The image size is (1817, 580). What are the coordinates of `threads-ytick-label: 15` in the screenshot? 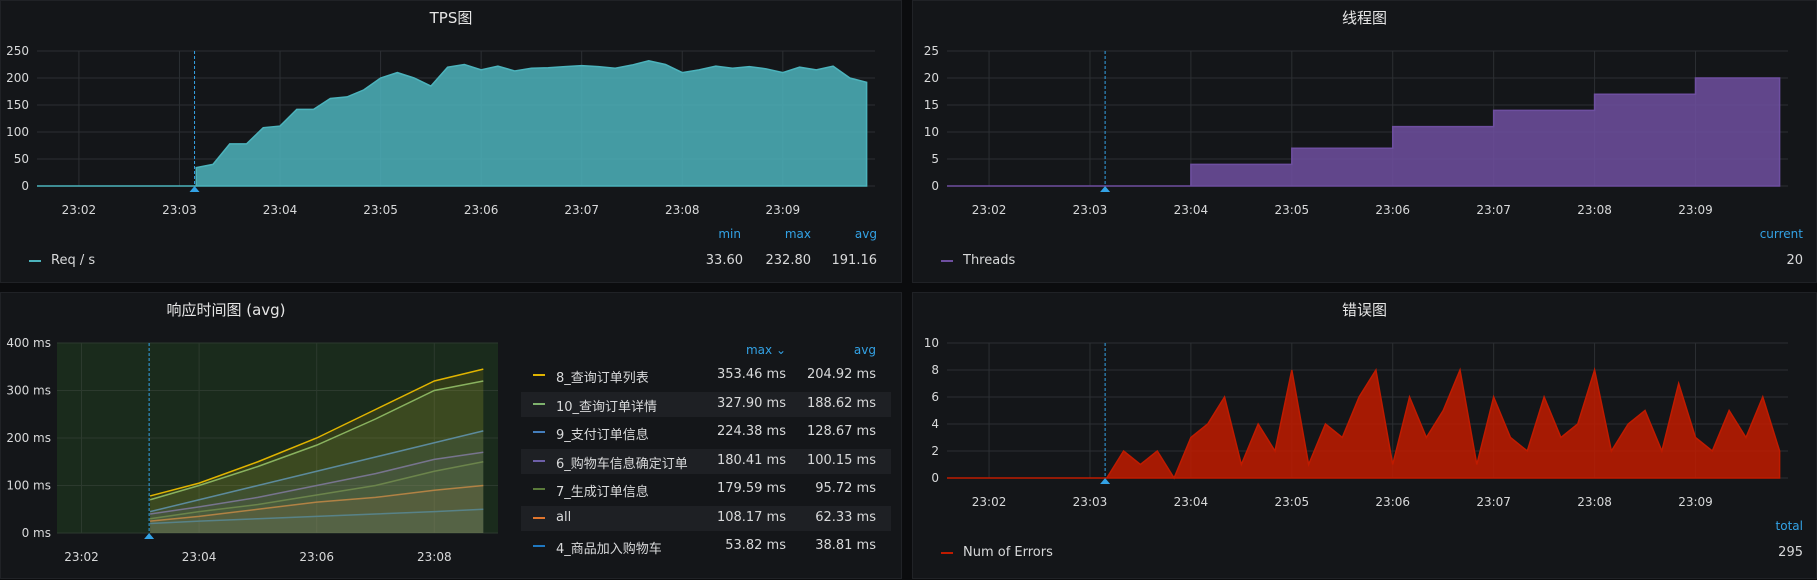 It's located at (931, 105).